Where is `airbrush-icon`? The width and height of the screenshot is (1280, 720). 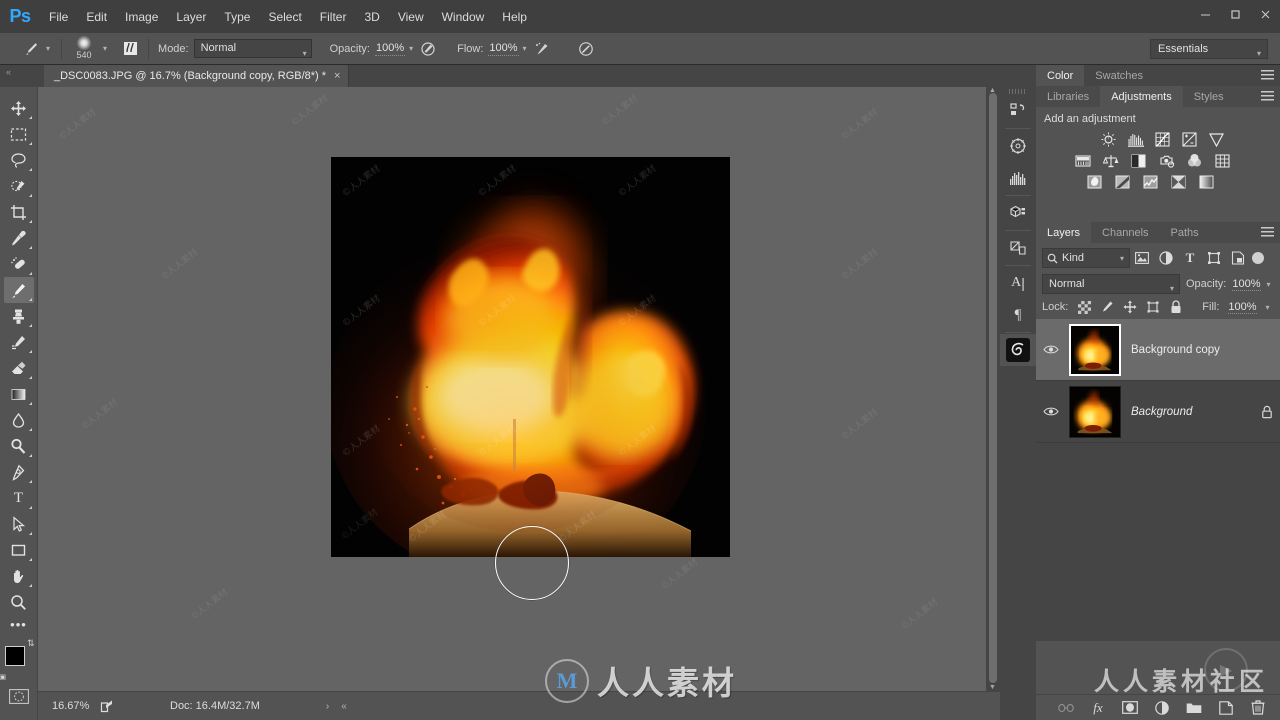
airbrush-icon is located at coordinates (542, 49).